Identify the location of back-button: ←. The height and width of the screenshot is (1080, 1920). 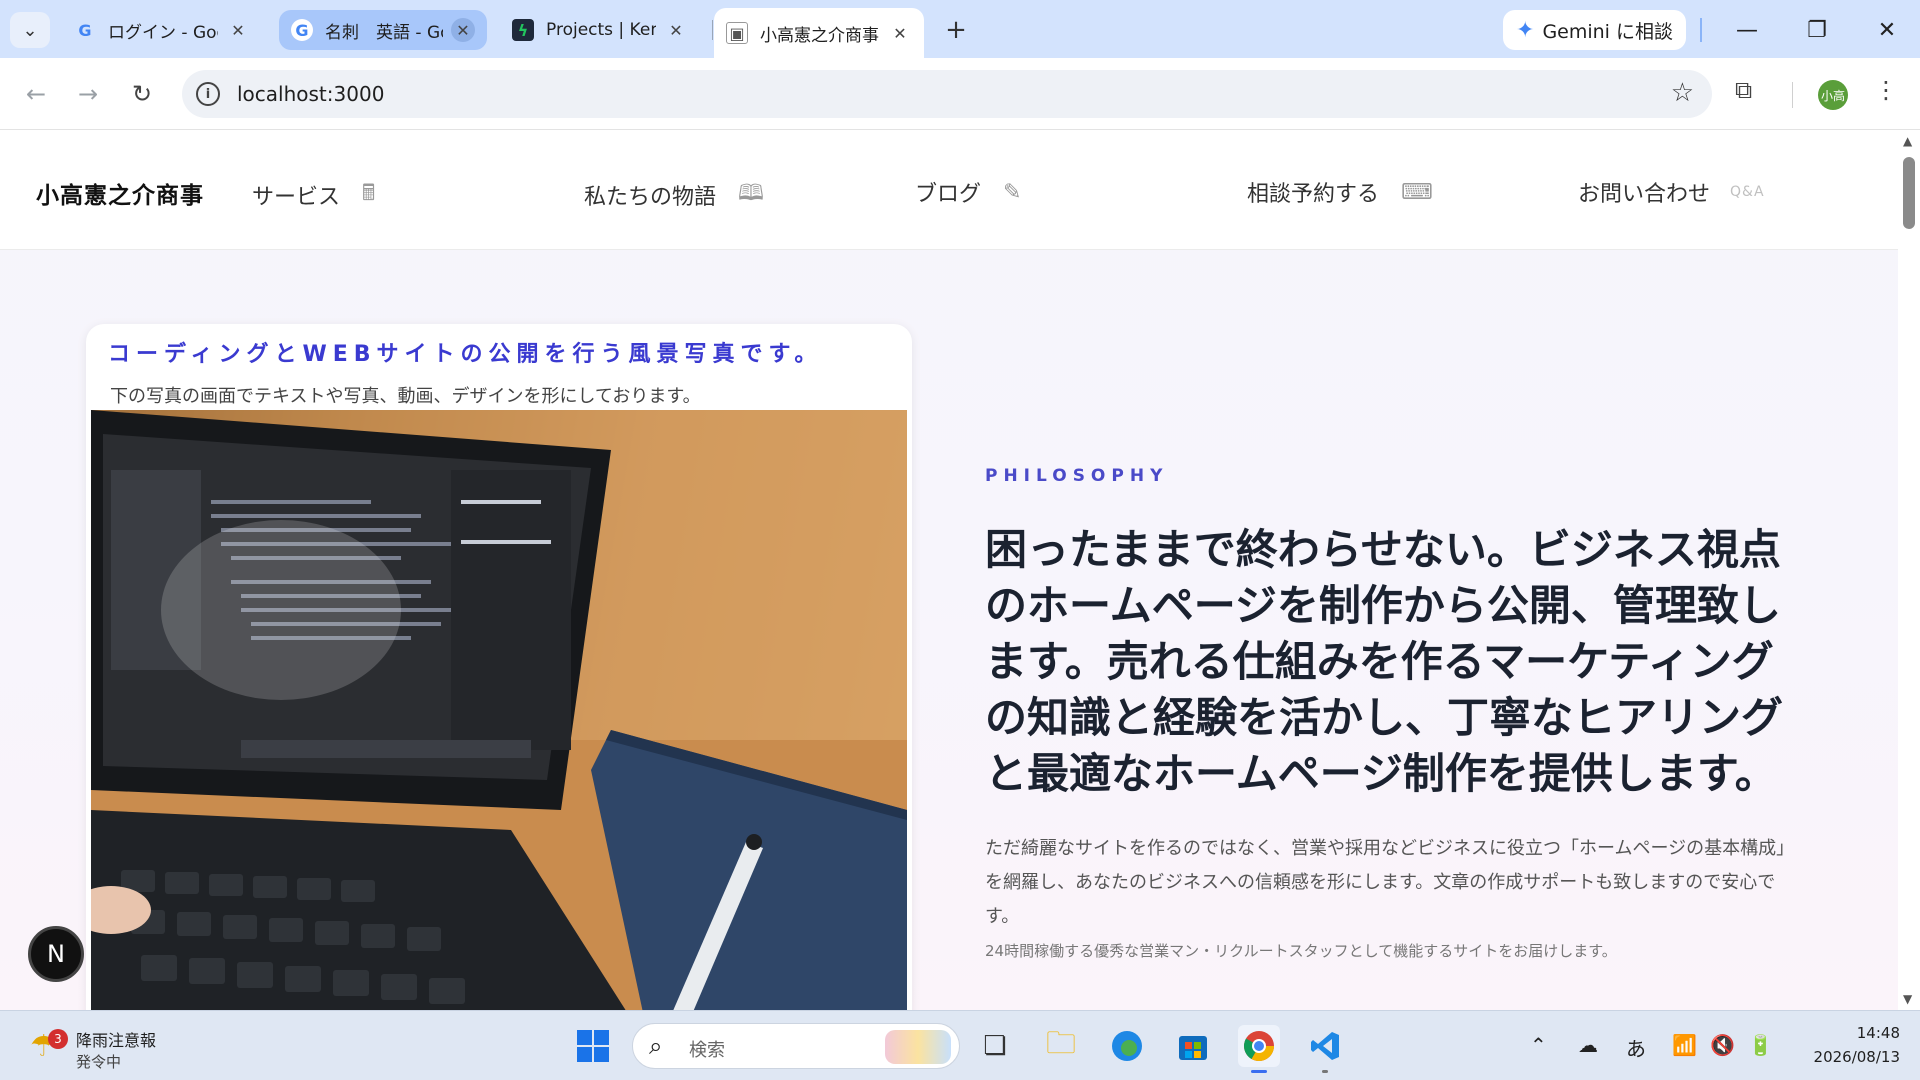
(36, 94).